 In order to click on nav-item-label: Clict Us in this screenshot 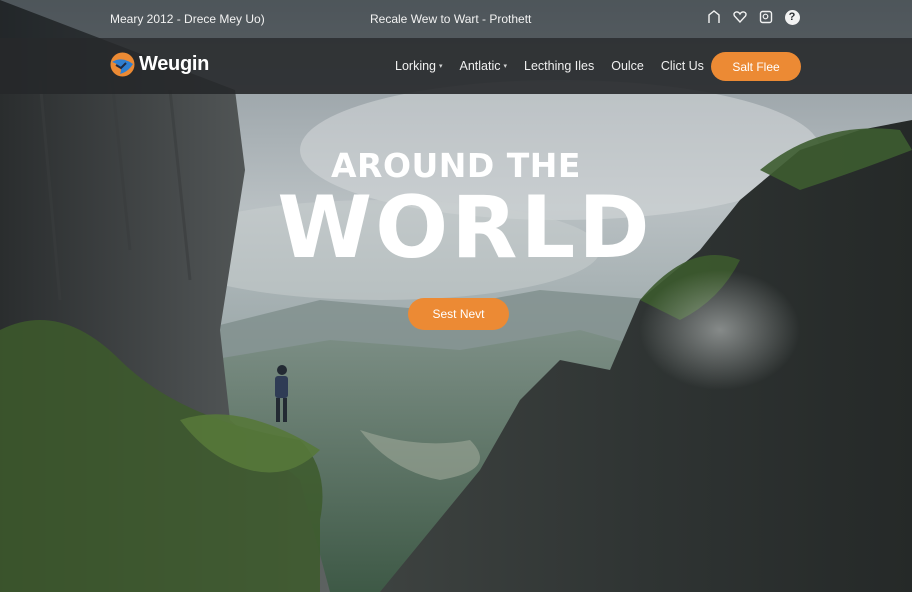, I will do `click(682, 66)`.